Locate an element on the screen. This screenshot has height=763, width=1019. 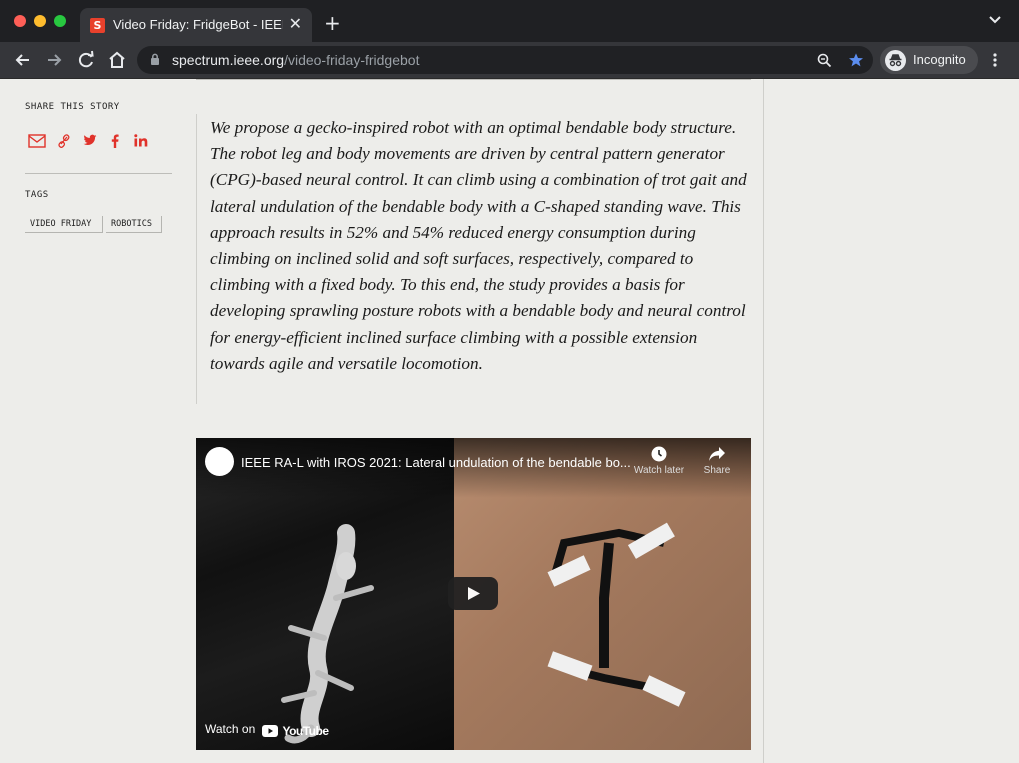
back-arrow-icon is located at coordinates (23, 60).